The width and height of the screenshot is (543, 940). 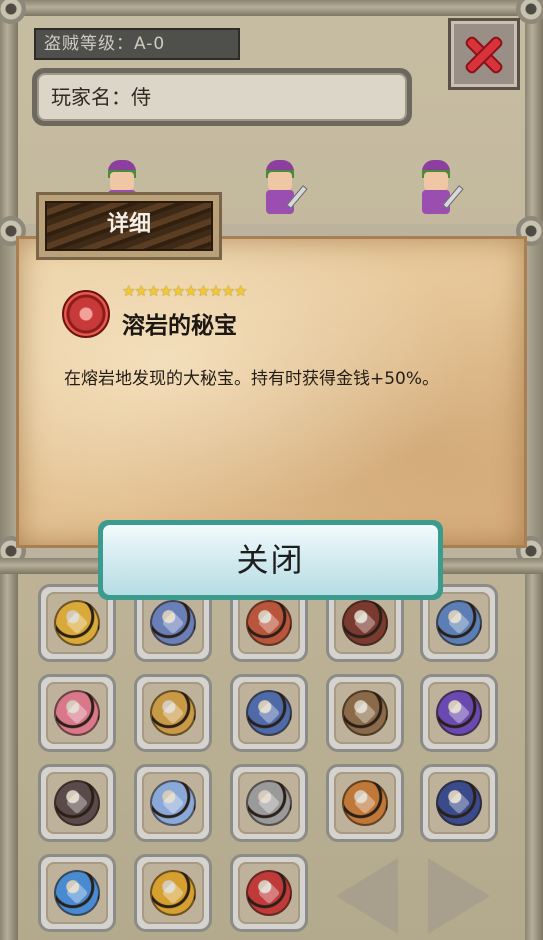 I want to click on dark-spider-emblem-icon, so click(x=365, y=623).